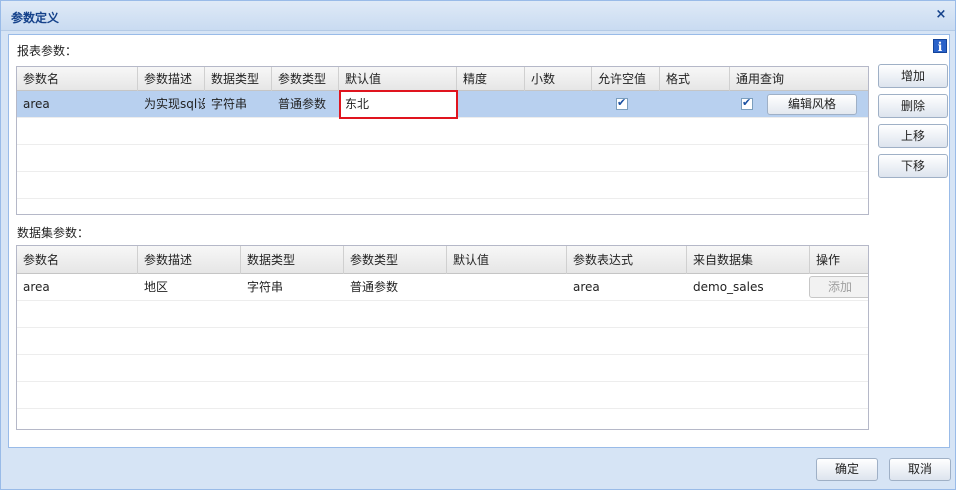  Describe the element at coordinates (695, 79) in the screenshot. I see `col-format: 格式` at that location.